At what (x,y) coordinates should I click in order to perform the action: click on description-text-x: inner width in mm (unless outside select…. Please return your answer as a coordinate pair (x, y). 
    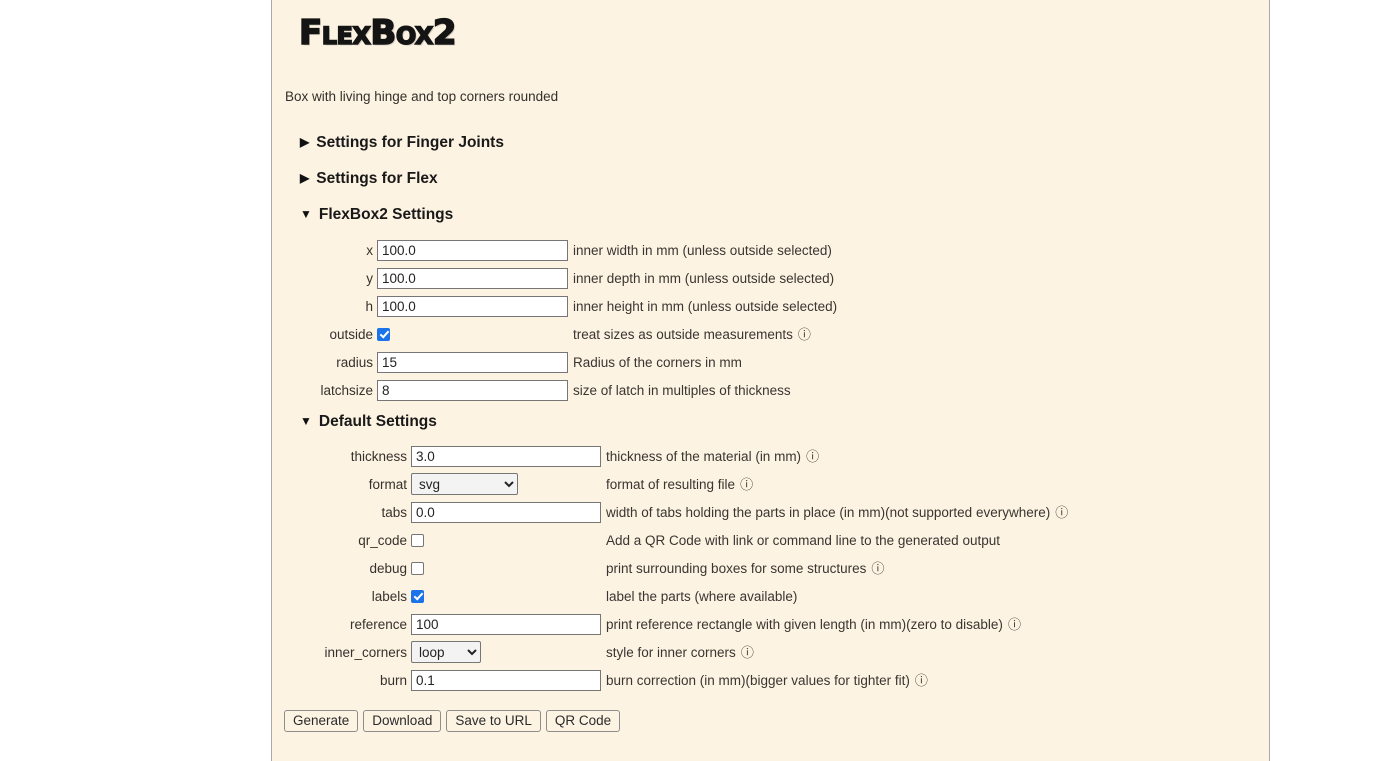
    Looking at the image, I should click on (702, 250).